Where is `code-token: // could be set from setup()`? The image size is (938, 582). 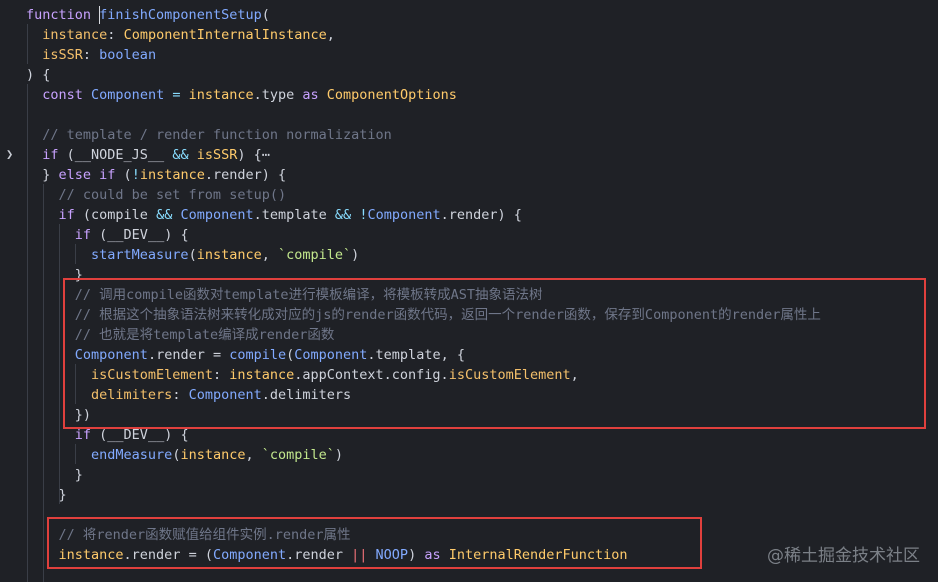
code-token: // could be set from setup() is located at coordinates (156, 195).